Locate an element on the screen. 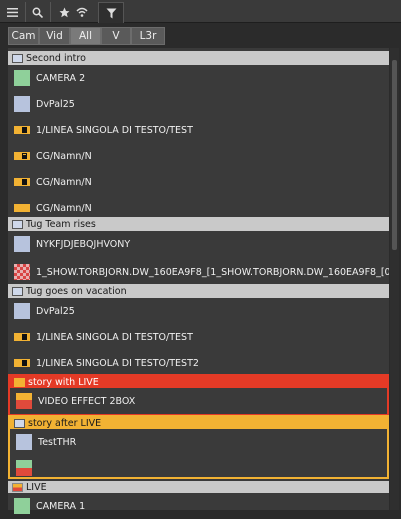 Image resolution: width=401 pixels, height=519 pixels. top-tab-bar is located at coordinates (200, 11).